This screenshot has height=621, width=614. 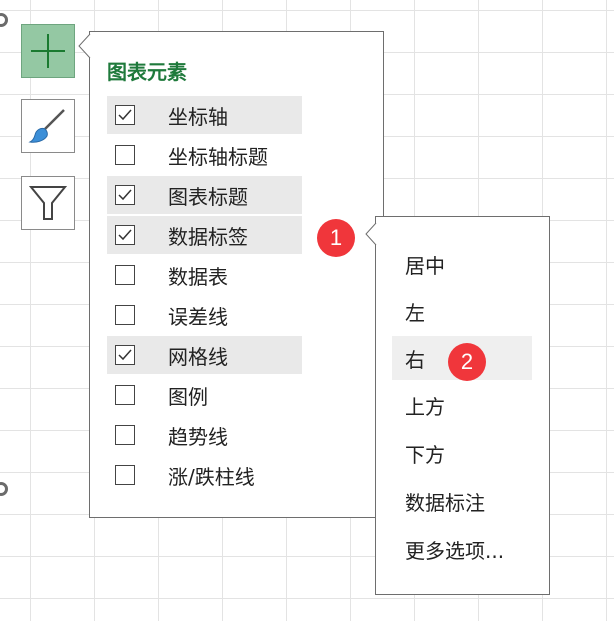 I want to click on chart-filters-button, so click(x=48, y=203).